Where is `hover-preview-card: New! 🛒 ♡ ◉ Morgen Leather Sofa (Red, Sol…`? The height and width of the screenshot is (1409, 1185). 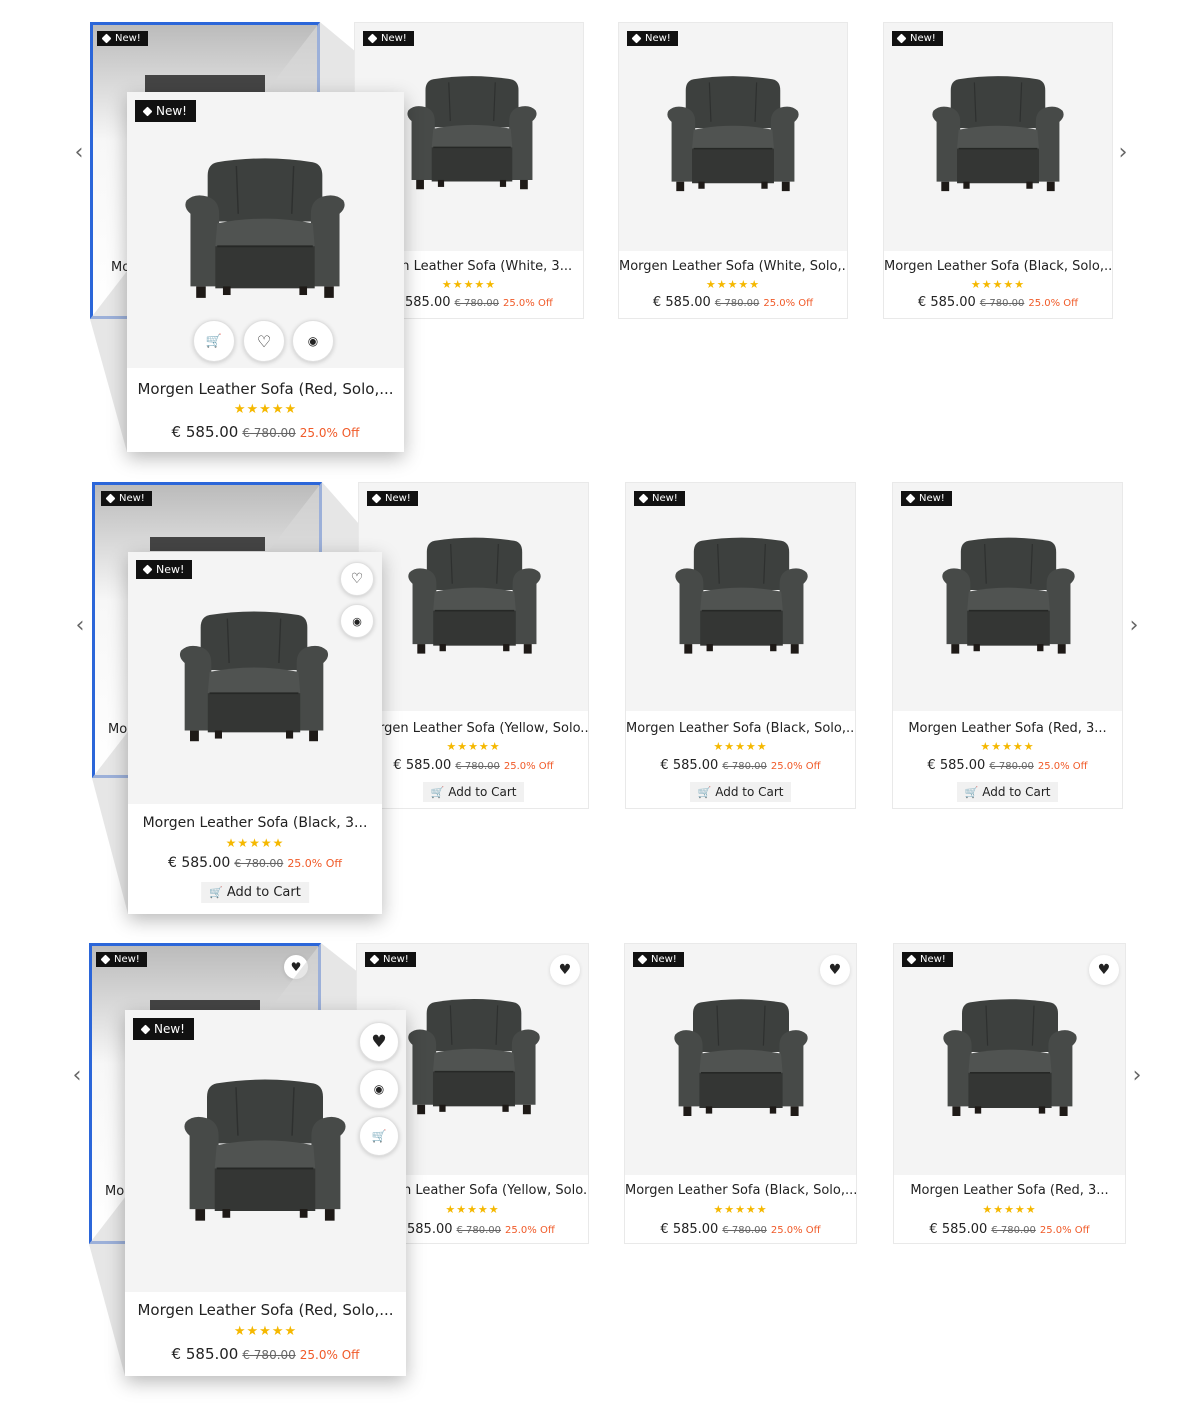 hover-preview-card: New! 🛒 ♡ ◉ Morgen Leather Sofa (Red, Sol… is located at coordinates (265, 272).